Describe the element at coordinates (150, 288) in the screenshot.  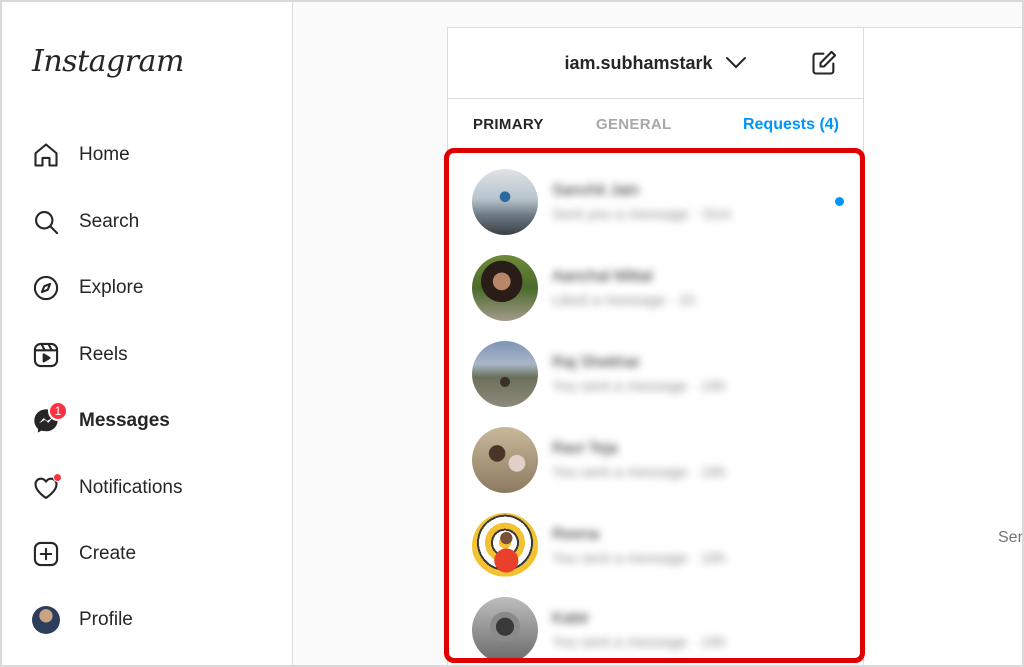
I see `sidebar-item-explore: Explore` at that location.